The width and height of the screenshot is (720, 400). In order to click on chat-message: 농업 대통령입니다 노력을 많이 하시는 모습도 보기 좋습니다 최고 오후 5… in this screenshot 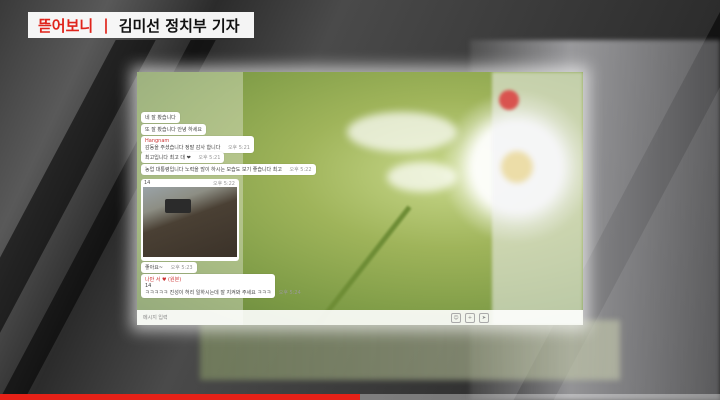, I will do `click(228, 169)`.